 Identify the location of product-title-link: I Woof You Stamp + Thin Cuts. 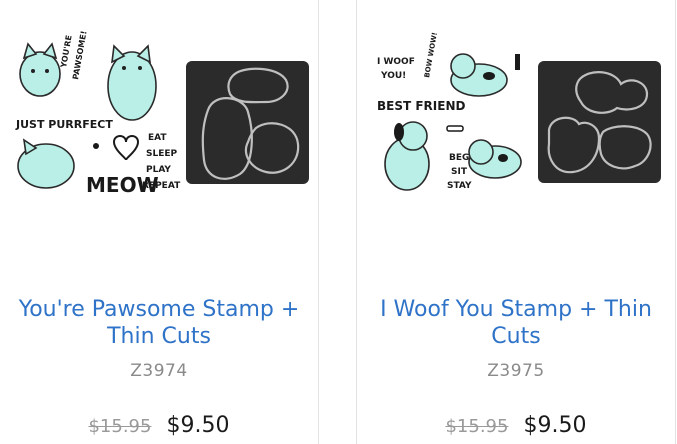
(516, 323).